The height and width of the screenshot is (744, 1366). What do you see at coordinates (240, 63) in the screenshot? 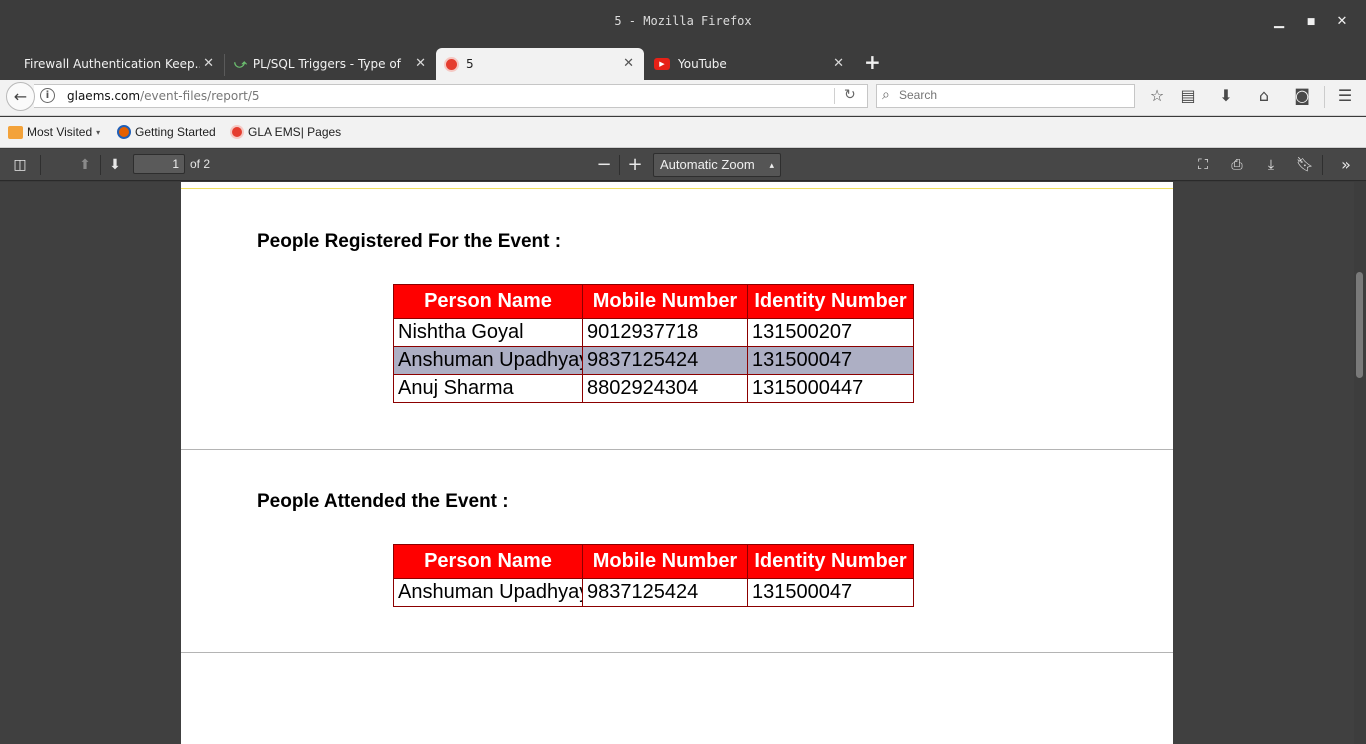
I see `tutorials-icon: ⤻` at bounding box center [240, 63].